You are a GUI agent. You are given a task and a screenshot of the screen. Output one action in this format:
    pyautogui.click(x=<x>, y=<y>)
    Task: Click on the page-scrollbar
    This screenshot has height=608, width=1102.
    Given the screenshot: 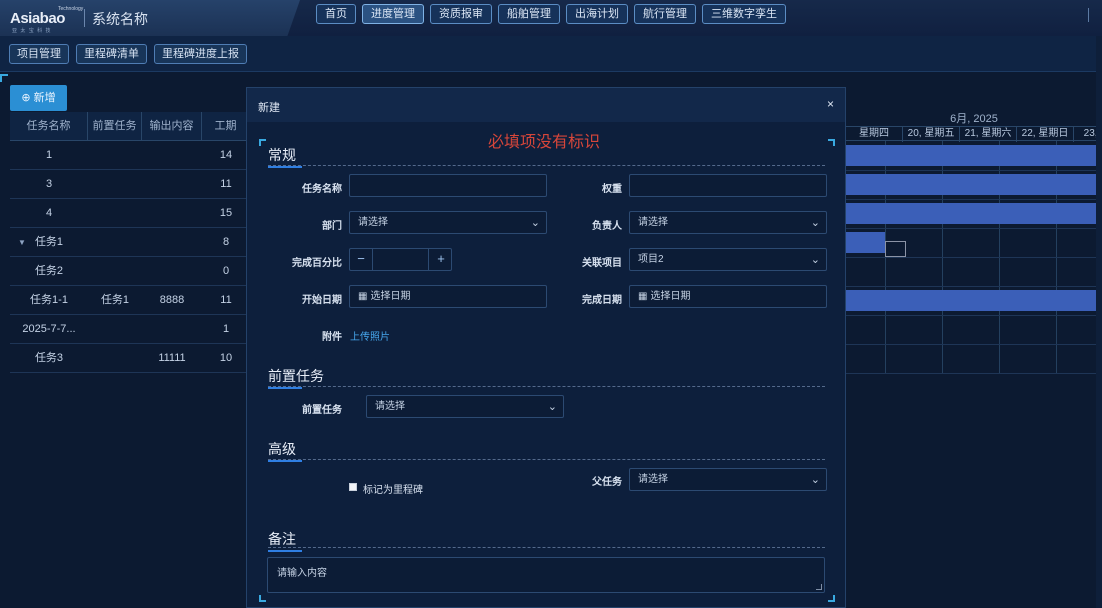 What is the action you would take?
    pyautogui.click(x=1099, y=322)
    